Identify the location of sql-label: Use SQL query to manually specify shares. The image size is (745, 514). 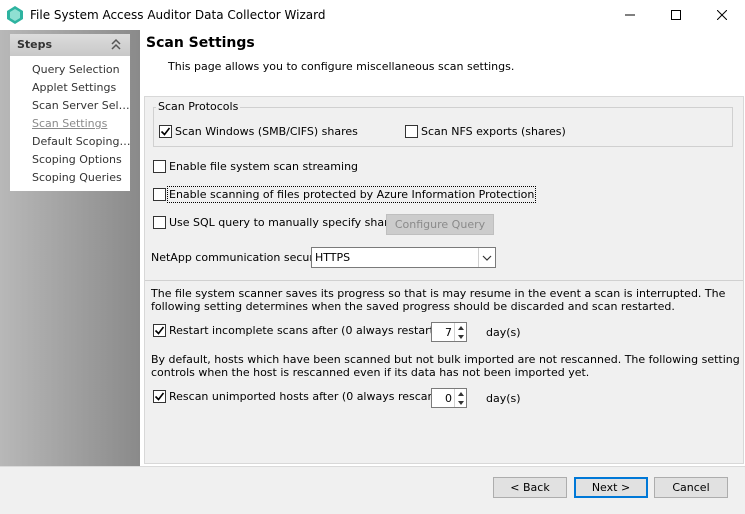
(285, 222).